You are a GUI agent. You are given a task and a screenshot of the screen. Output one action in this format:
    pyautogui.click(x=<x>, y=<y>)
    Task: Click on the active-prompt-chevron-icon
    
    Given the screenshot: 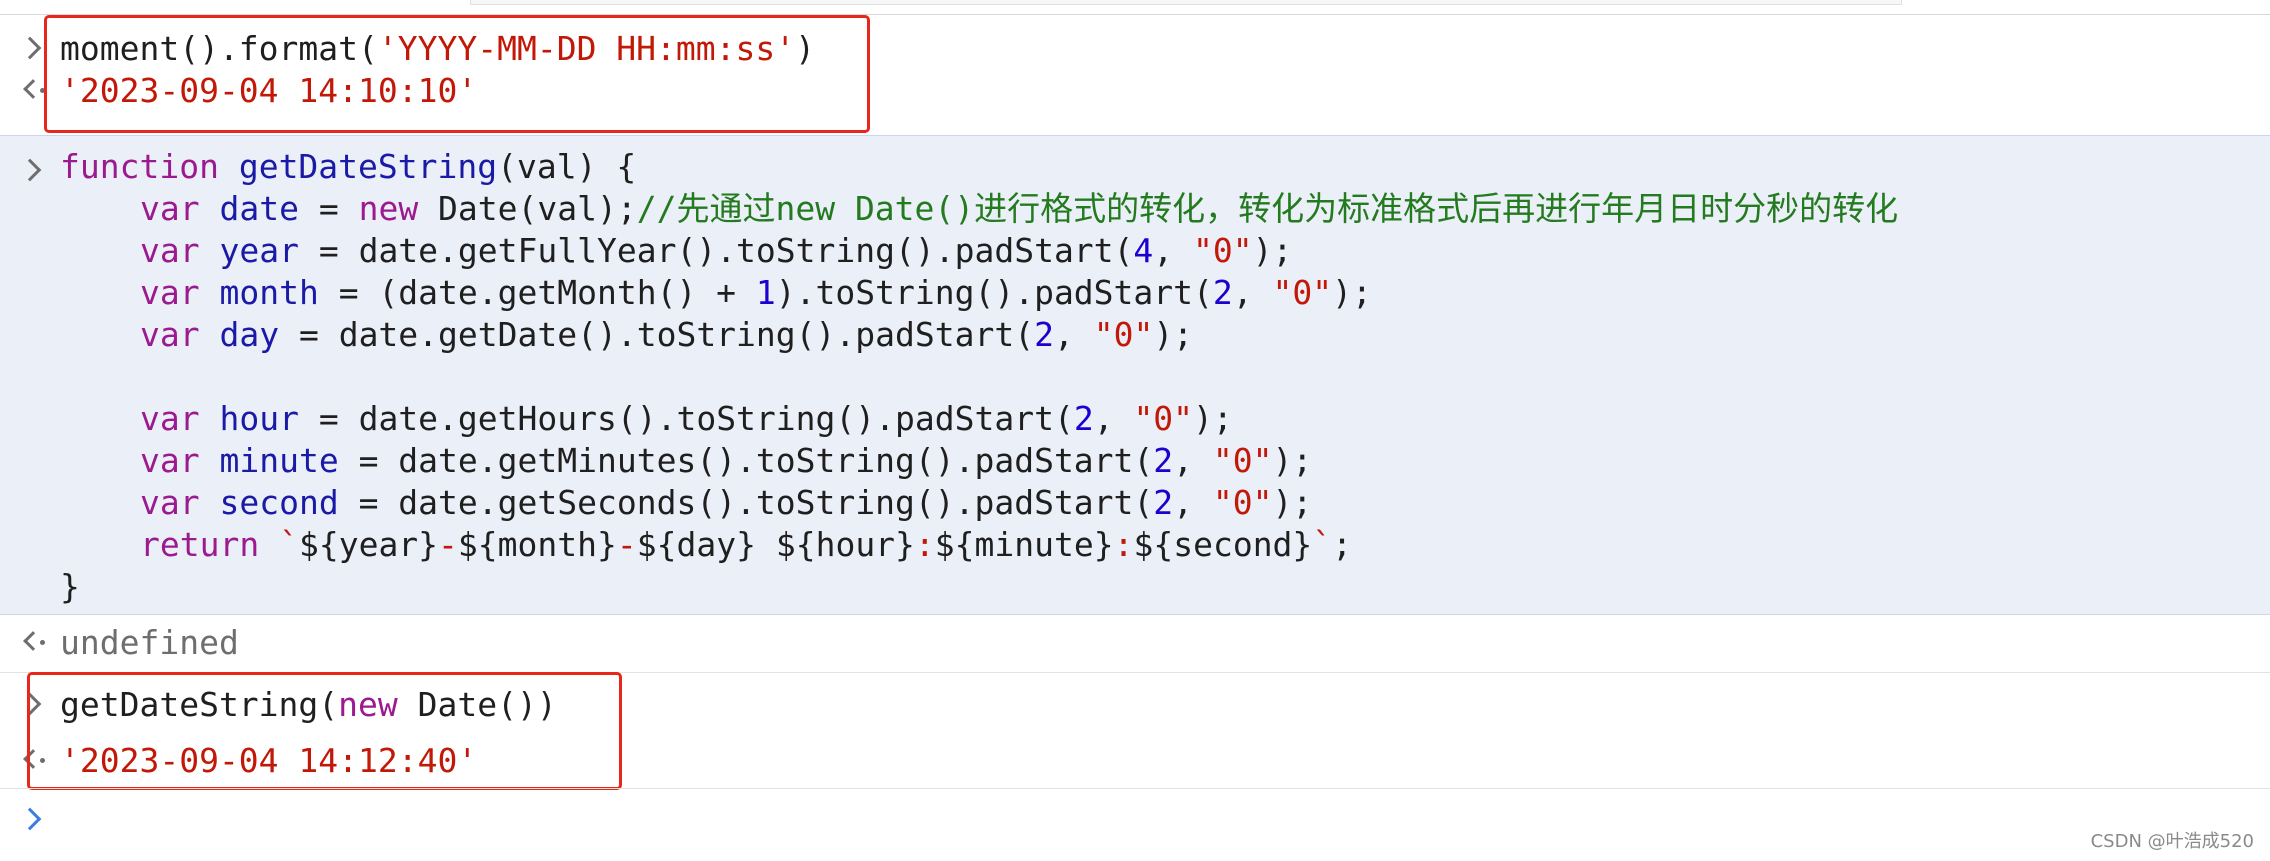 What is the action you would take?
    pyautogui.click(x=32, y=820)
    